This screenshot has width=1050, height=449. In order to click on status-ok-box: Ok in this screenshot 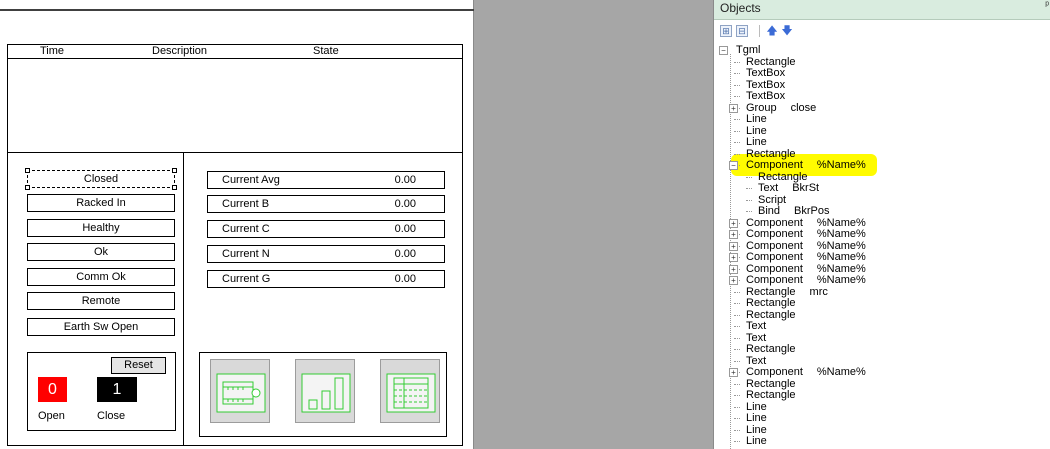, I will do `click(101, 252)`.